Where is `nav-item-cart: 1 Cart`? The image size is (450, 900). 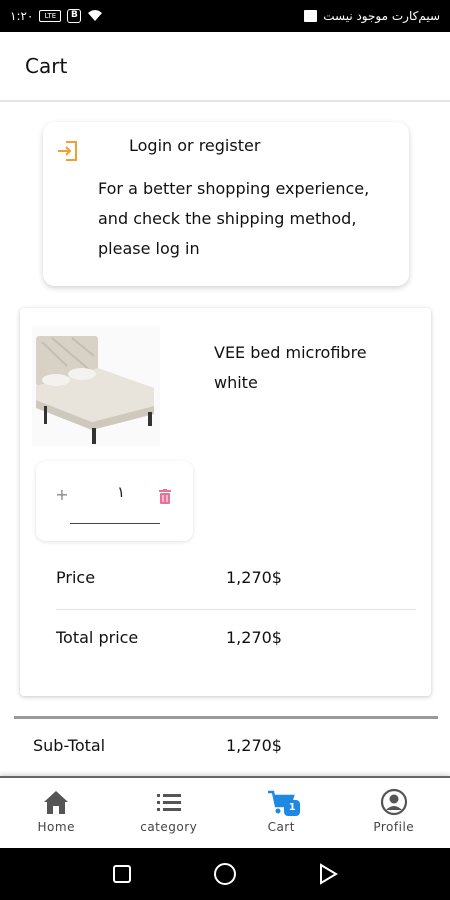 nav-item-cart: 1 Cart is located at coordinates (281, 813).